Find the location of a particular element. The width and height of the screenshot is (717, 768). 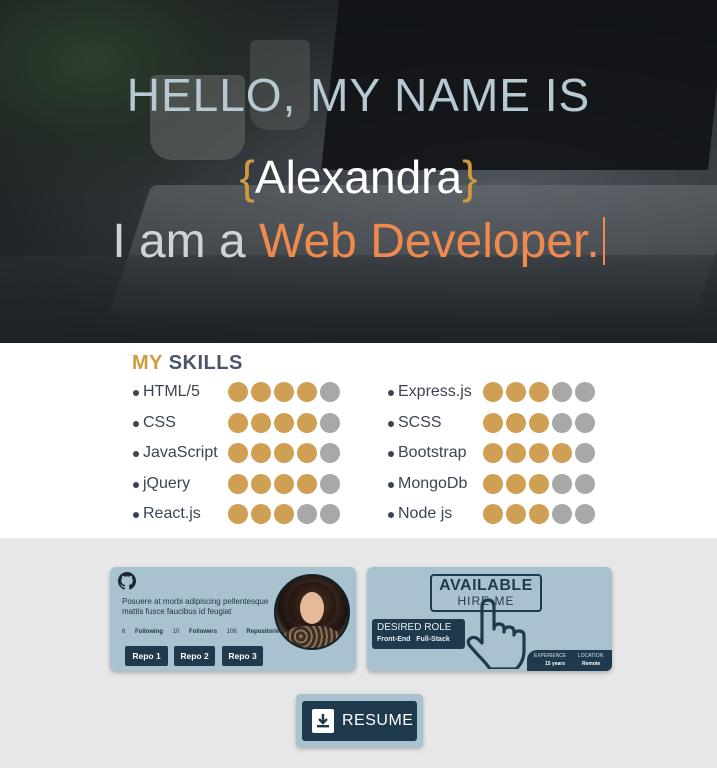

skills-title: MY SKILLS is located at coordinates (187, 363).